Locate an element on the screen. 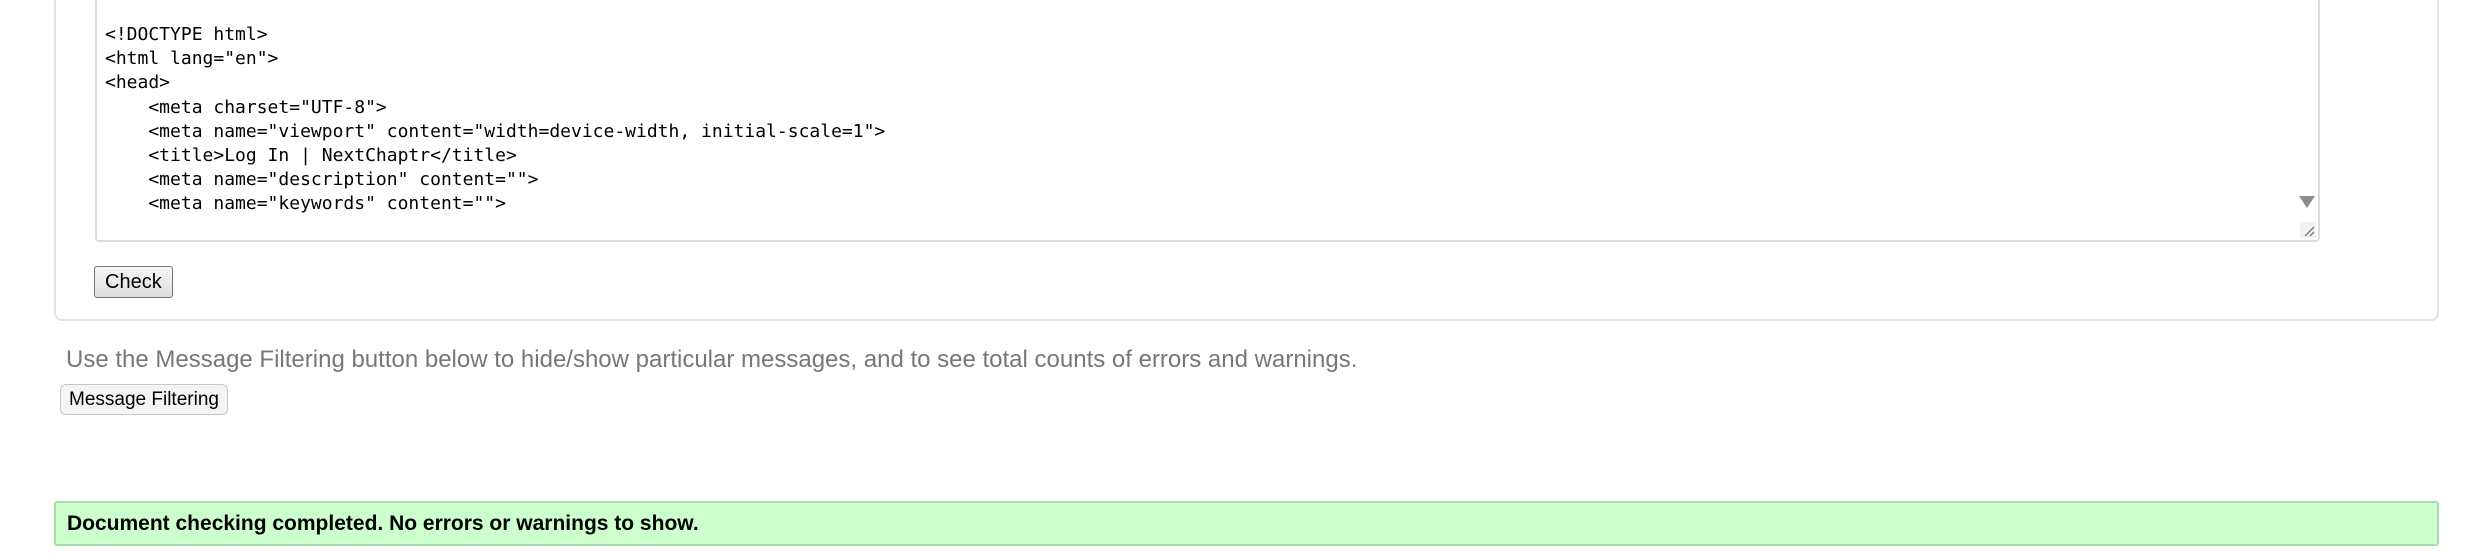 The image size is (2488, 553). code-line: <html lang="en"> is located at coordinates (192, 59).